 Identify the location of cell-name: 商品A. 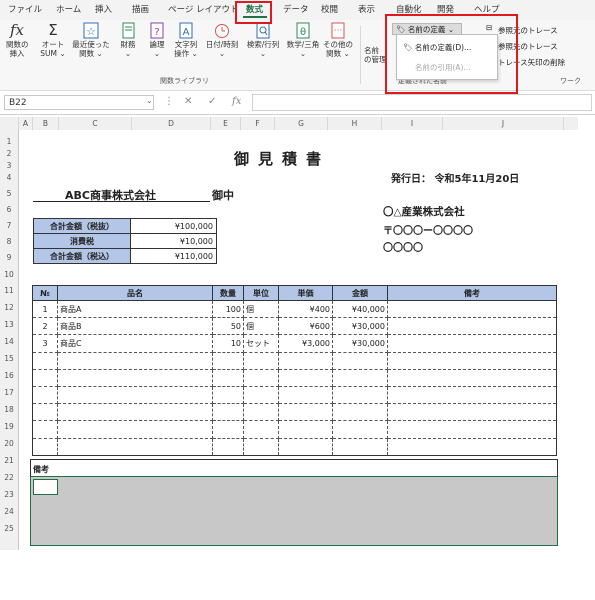
(135, 309).